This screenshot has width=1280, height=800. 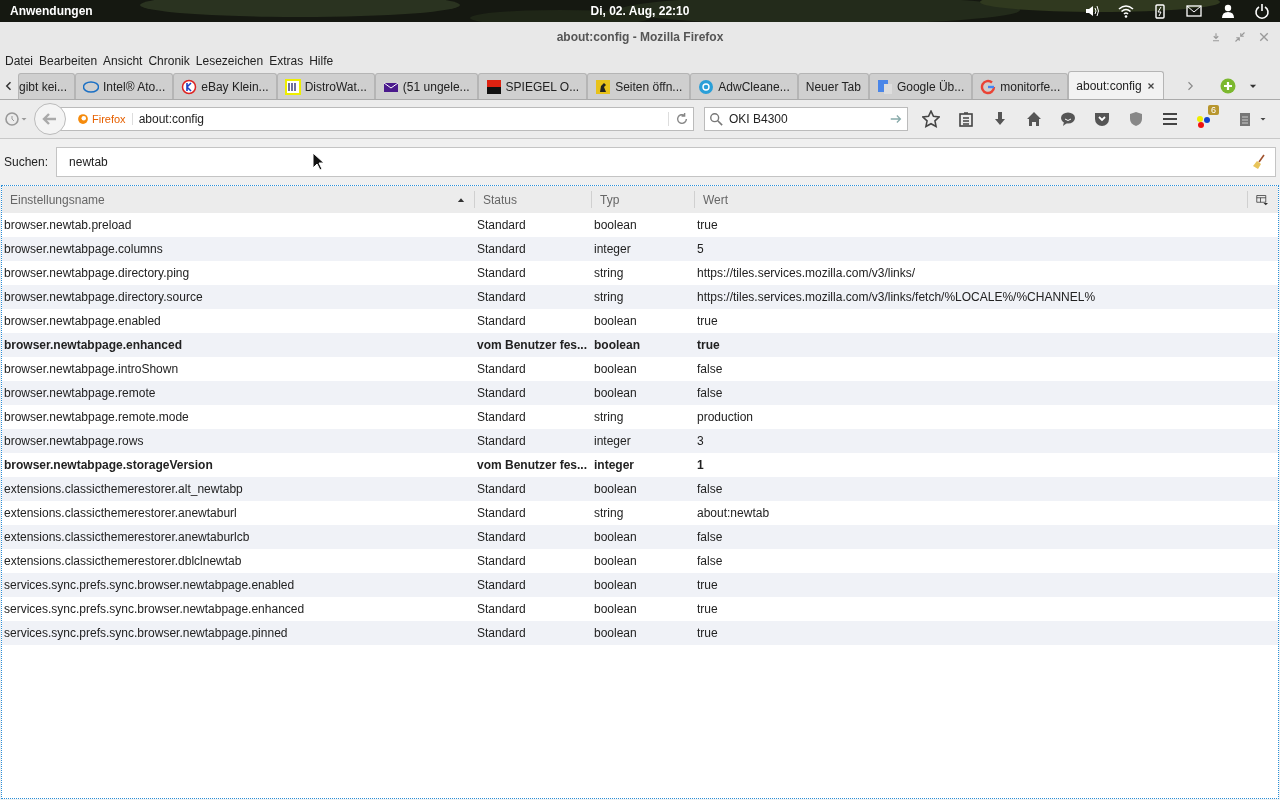 What do you see at coordinates (493, 86) in the screenshot?
I see `news-logo-icon` at bounding box center [493, 86].